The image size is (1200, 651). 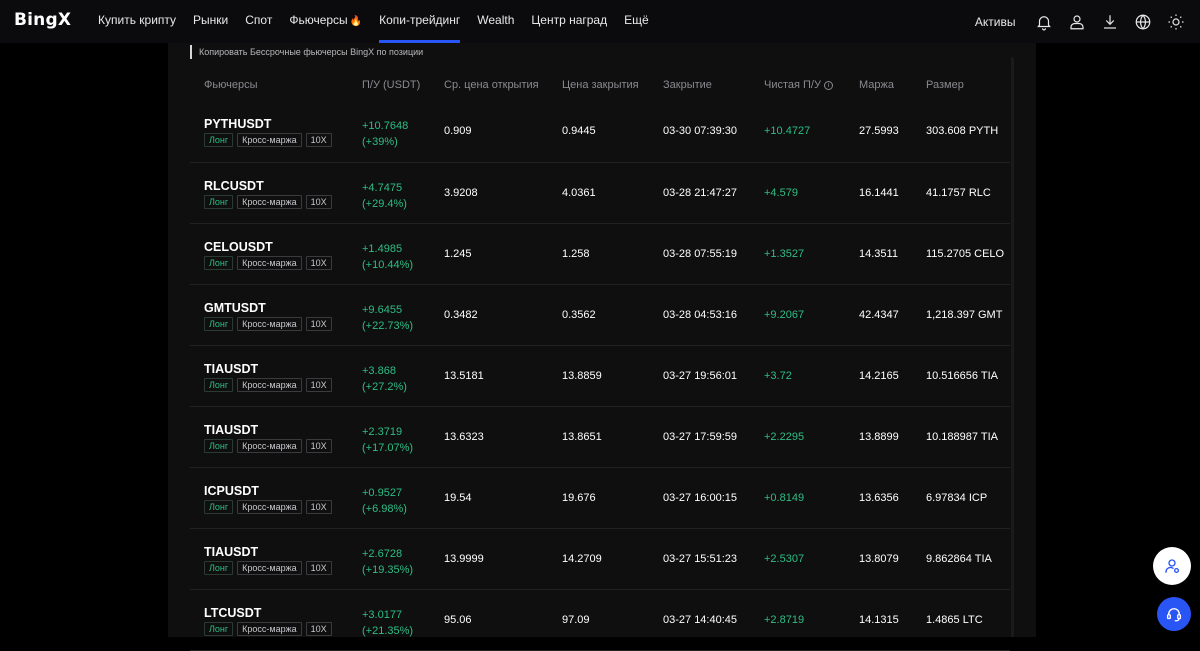 What do you see at coordinates (700, 193) in the screenshot?
I see `cell-close-time: 03-28 21:47:27` at bounding box center [700, 193].